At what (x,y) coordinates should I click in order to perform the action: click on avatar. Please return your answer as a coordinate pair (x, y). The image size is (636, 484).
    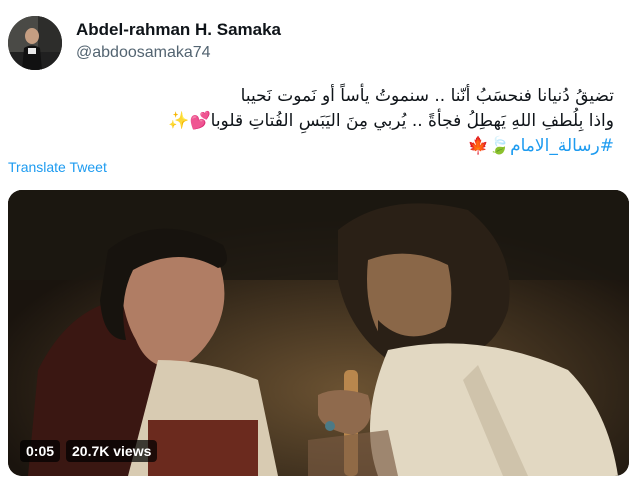
    Looking at the image, I should click on (35, 43).